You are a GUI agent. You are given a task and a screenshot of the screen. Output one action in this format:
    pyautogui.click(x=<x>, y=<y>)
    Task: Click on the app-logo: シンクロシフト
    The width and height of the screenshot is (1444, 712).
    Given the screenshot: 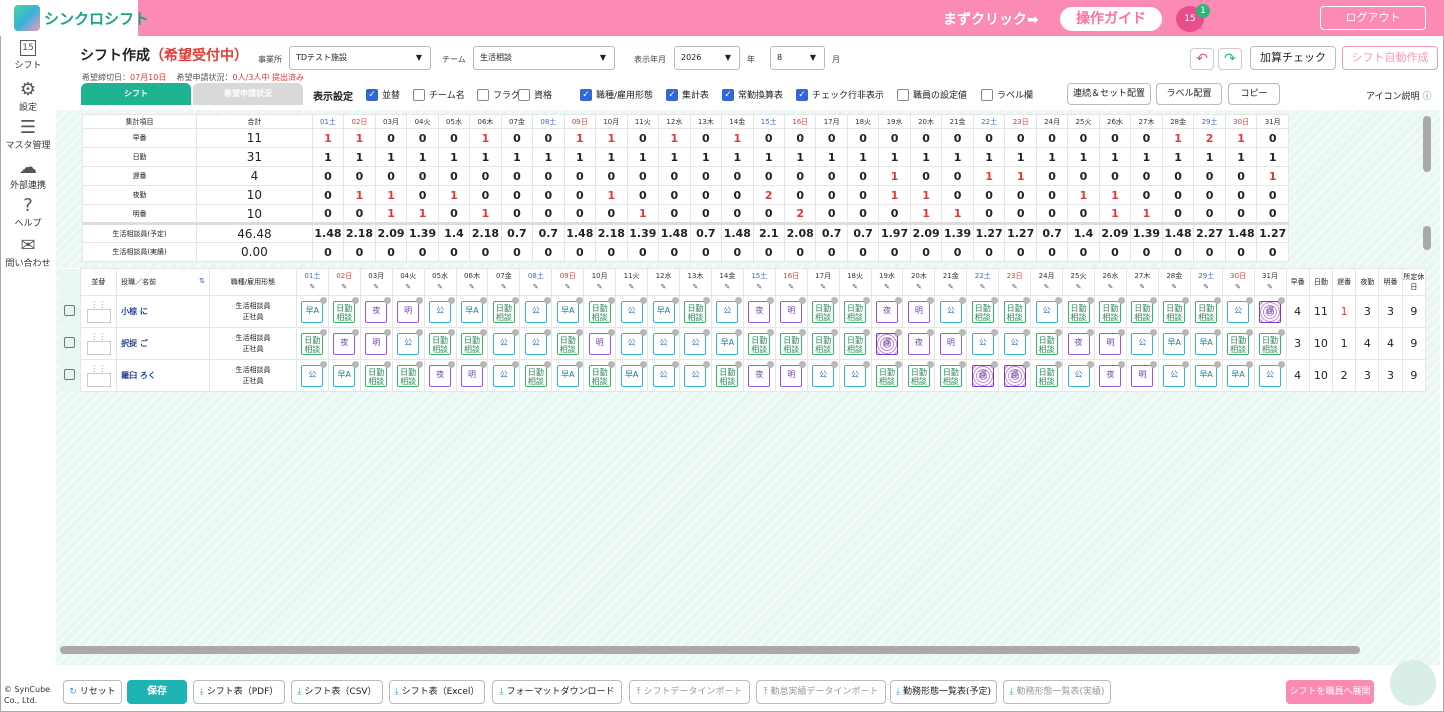 What is the action you would take?
    pyautogui.click(x=81, y=18)
    